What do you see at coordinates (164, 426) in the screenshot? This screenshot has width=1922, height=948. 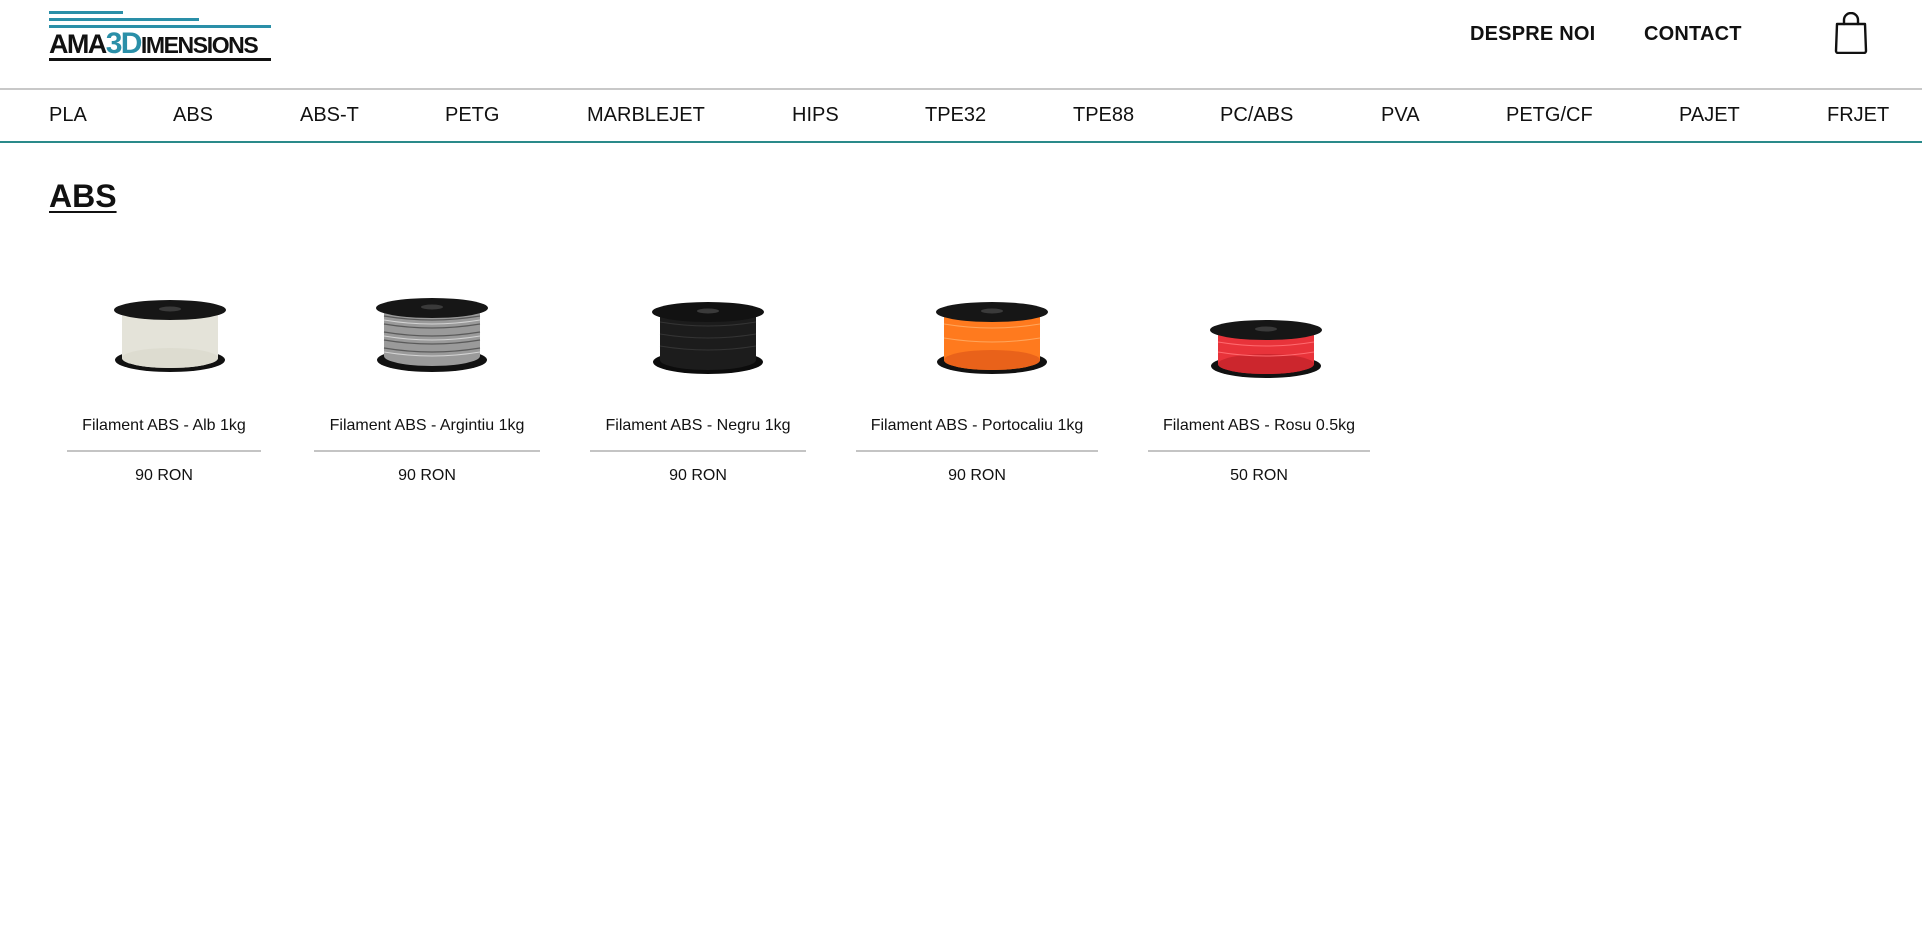 I see `product-name: Filament ABS - Alb 1kg` at bounding box center [164, 426].